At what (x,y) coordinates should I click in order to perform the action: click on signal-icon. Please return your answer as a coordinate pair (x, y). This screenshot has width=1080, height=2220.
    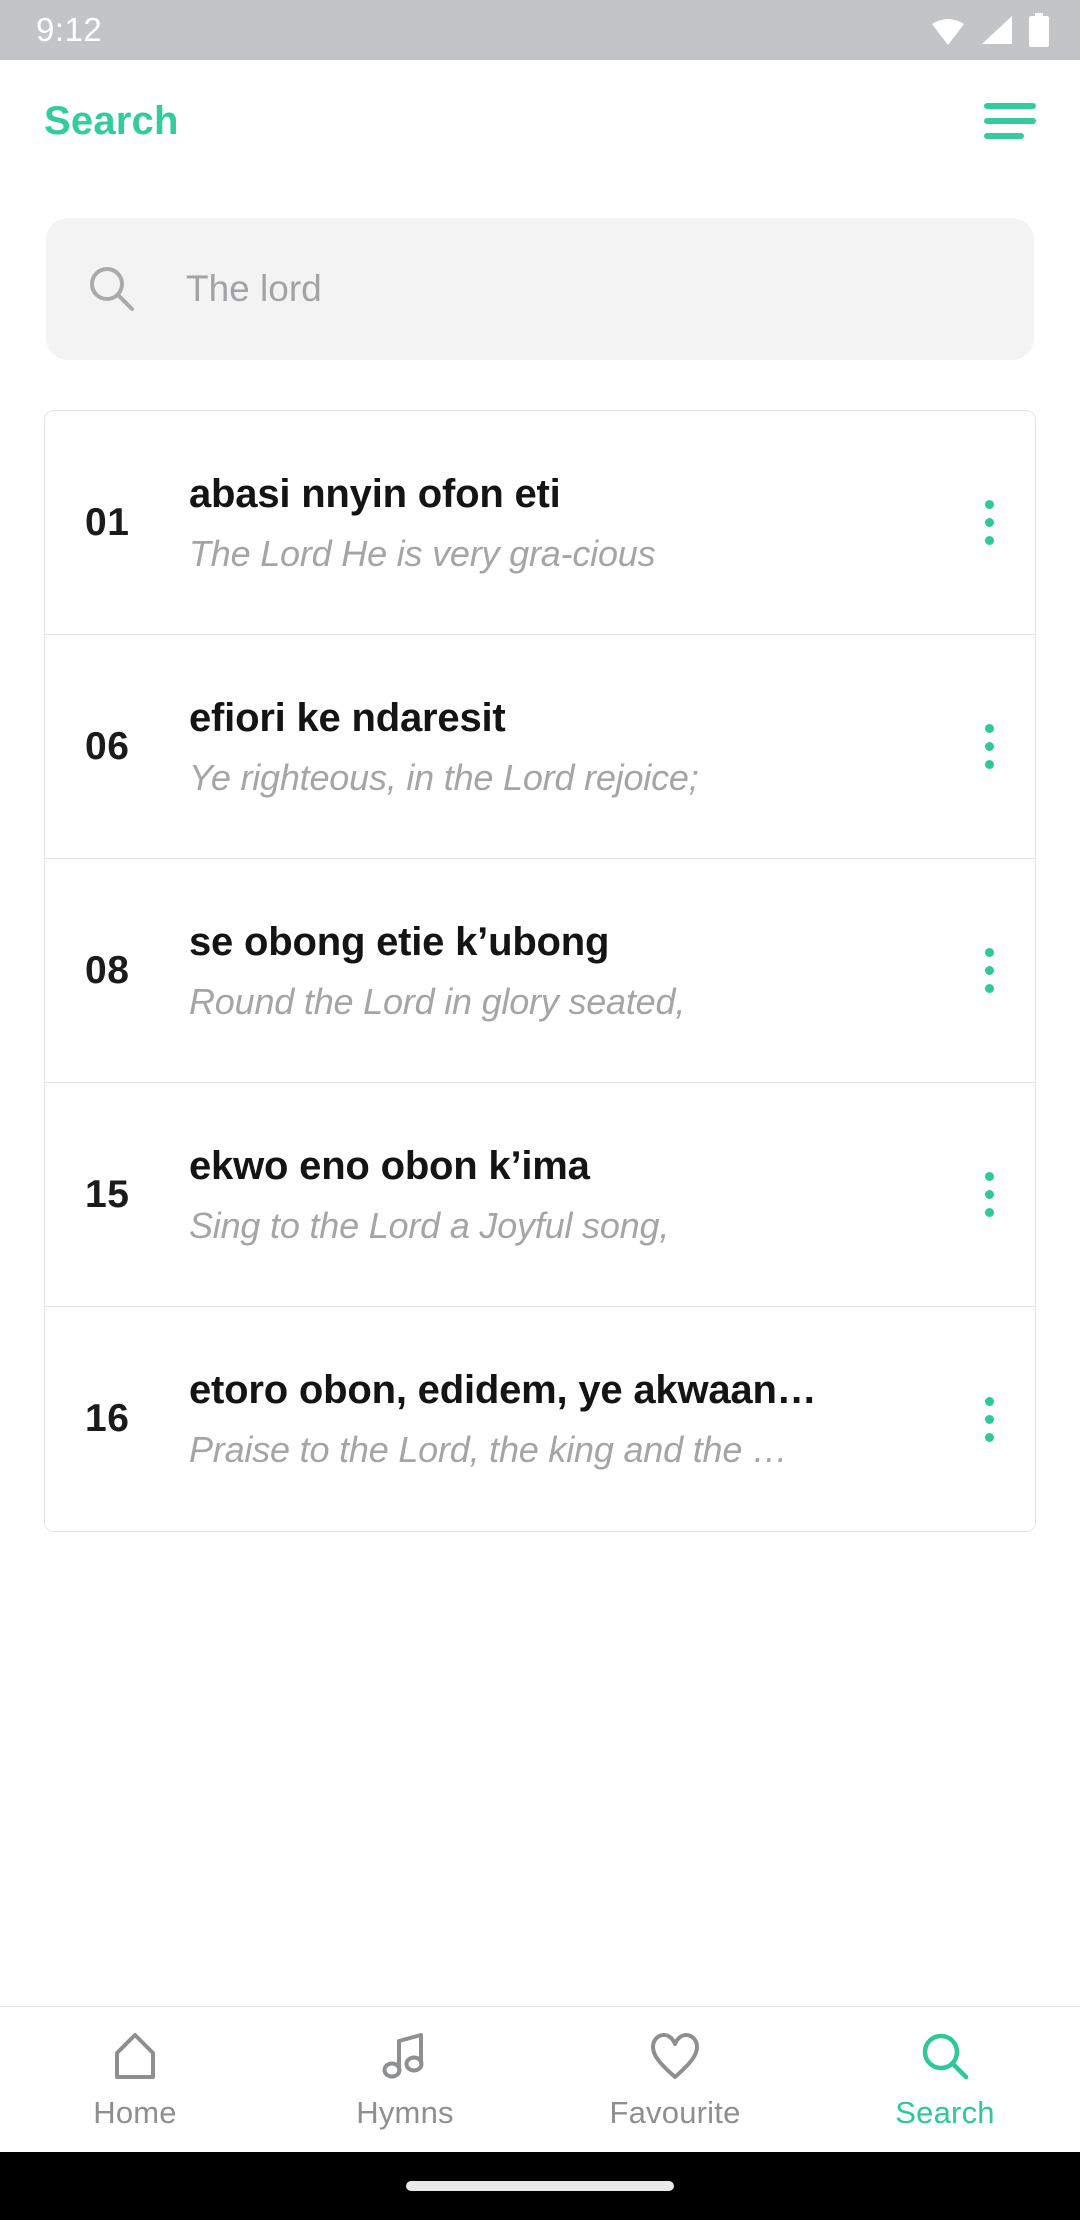
    Looking at the image, I should click on (997, 30).